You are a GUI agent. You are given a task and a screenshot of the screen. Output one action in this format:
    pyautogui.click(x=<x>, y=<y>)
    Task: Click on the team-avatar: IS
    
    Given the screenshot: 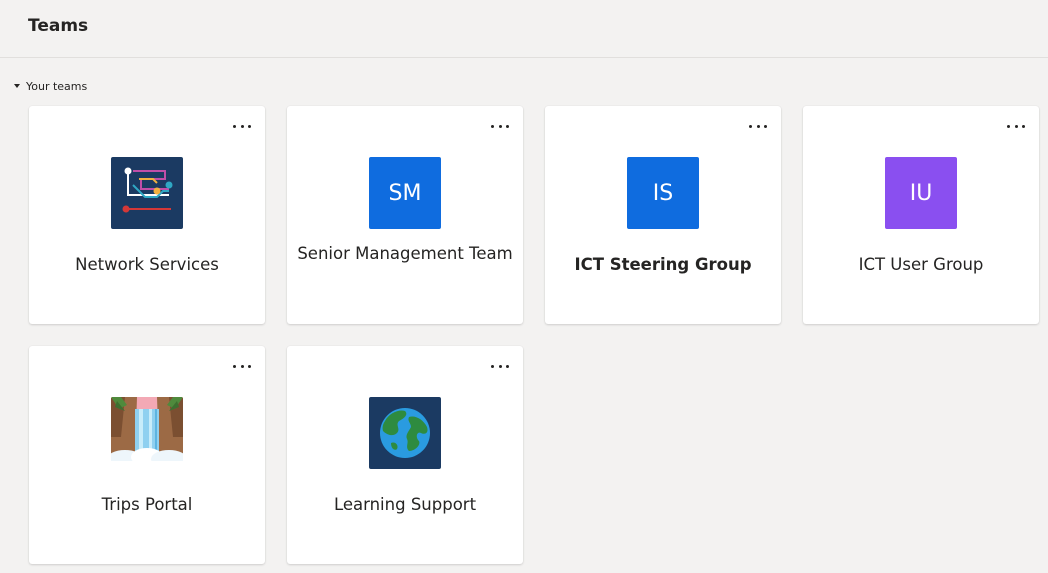 What is the action you would take?
    pyautogui.click(x=663, y=193)
    